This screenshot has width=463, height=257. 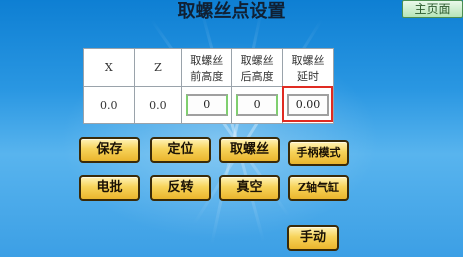 I want to click on reverse-button: 反转, so click(x=180, y=188).